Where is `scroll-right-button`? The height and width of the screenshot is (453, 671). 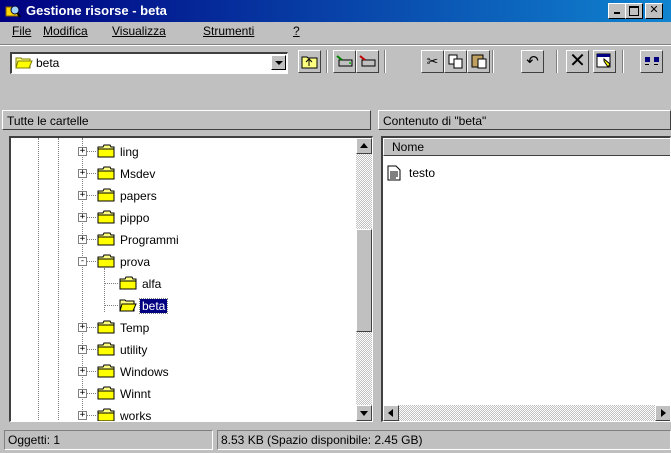
scroll-right-button is located at coordinates (662, 413).